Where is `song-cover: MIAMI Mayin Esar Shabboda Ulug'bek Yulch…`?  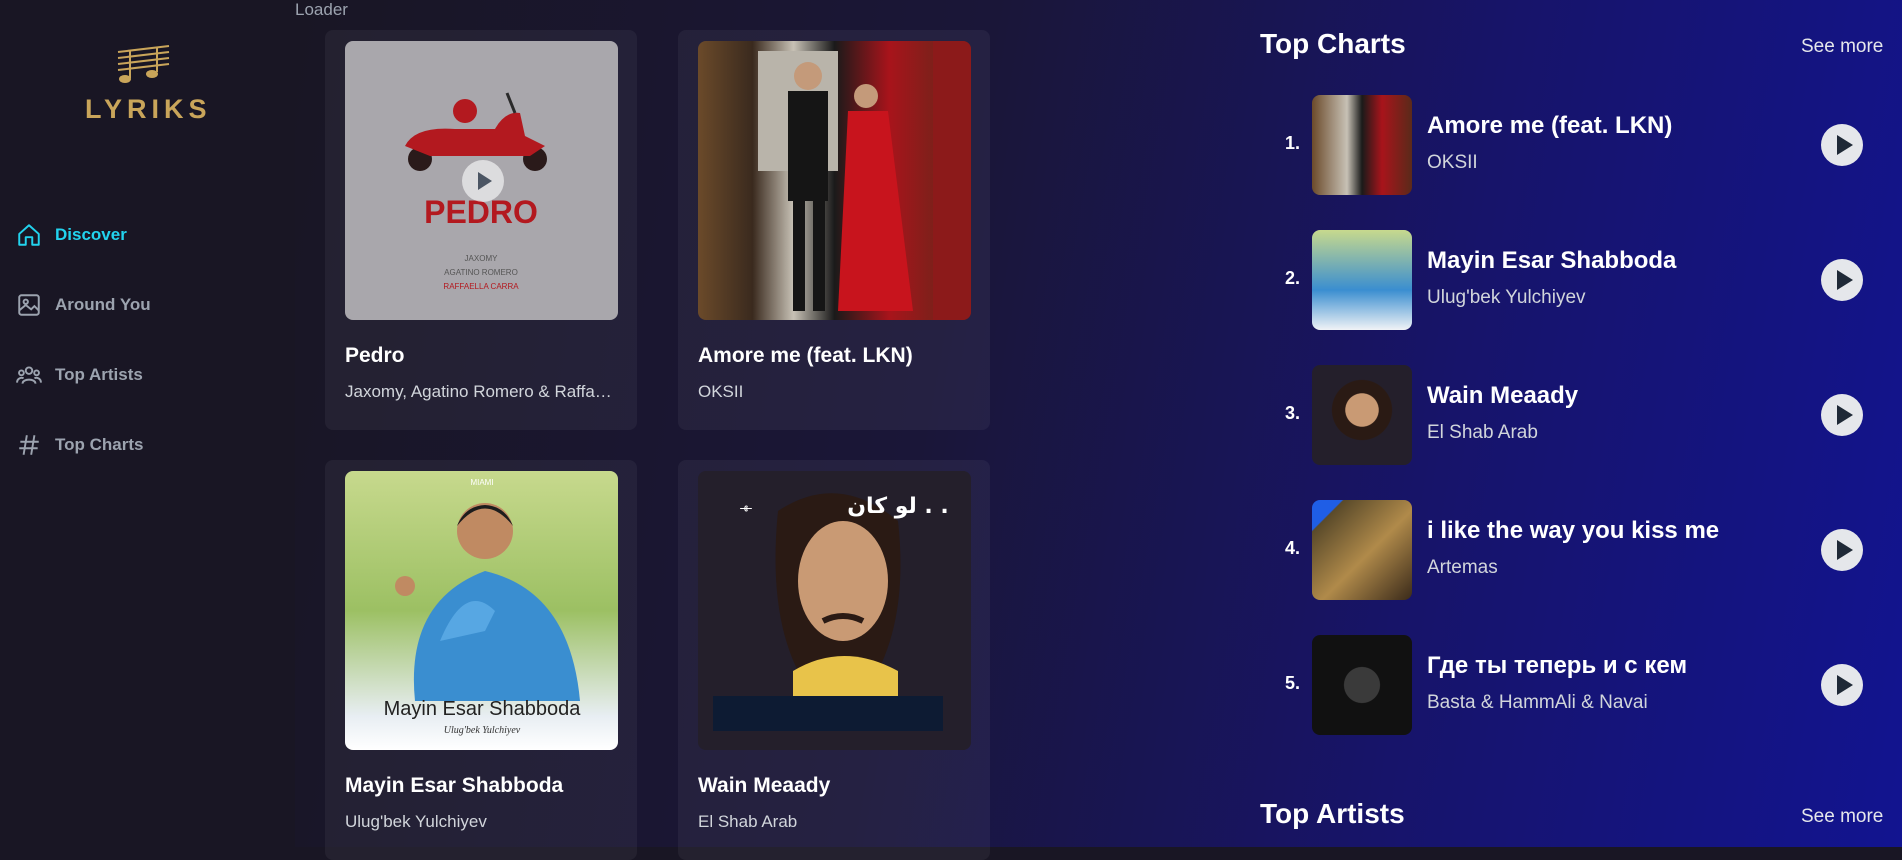
song-cover: MIAMI Mayin Esar Shabboda Ulug'bek Yulch… is located at coordinates (481, 610).